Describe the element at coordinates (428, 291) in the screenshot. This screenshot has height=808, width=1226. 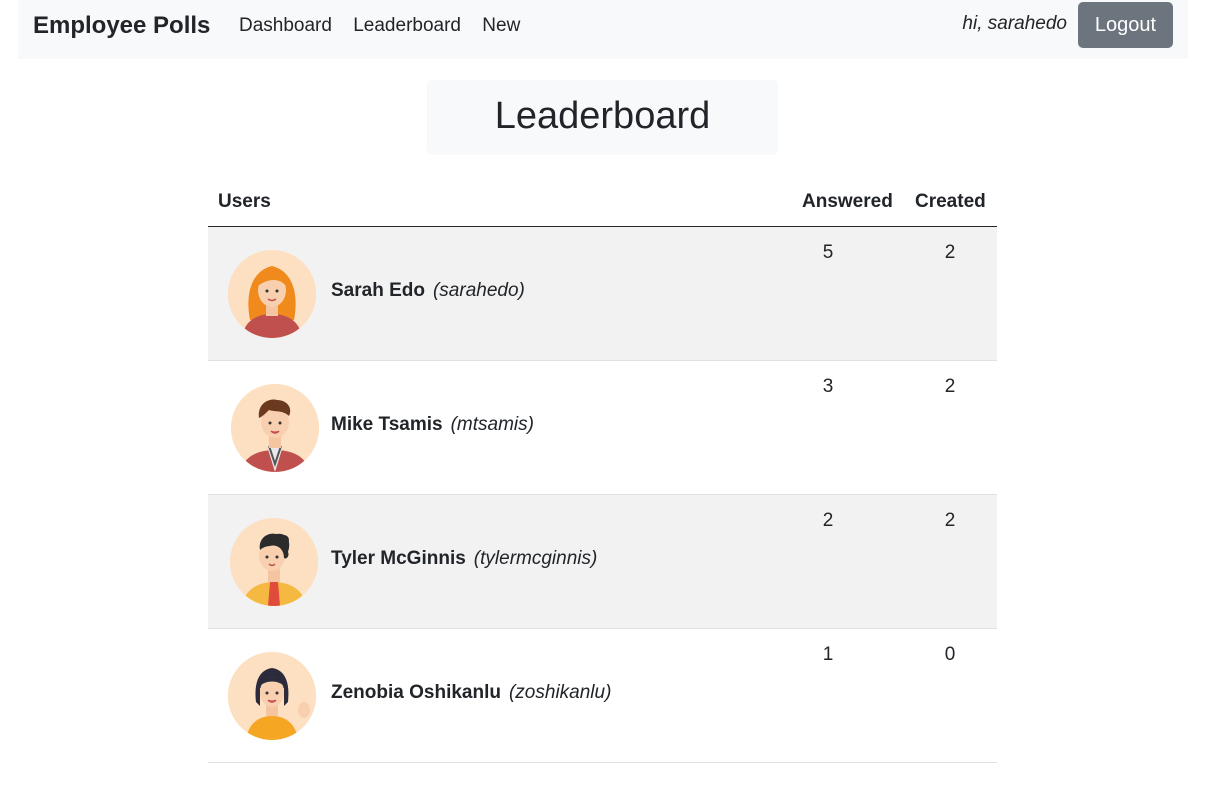
I see `user-name: Sarah Edo (sarahedo)` at that location.